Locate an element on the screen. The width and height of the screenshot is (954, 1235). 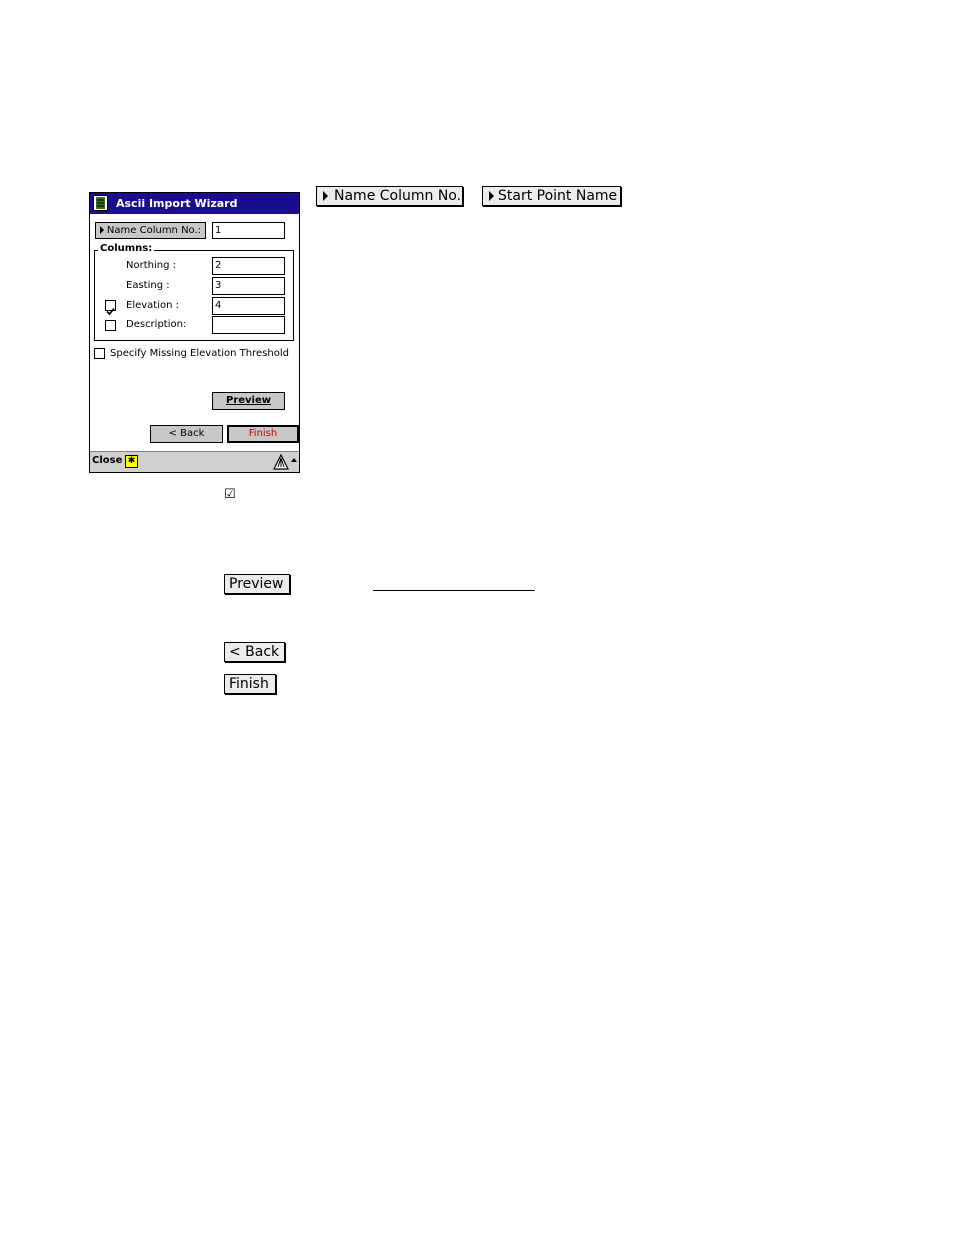
elevation-checkbox is located at coordinates (110, 308).